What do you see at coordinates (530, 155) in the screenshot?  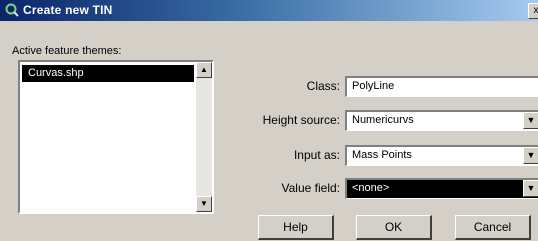 I see `input-as-dropdown-icon: ▼` at bounding box center [530, 155].